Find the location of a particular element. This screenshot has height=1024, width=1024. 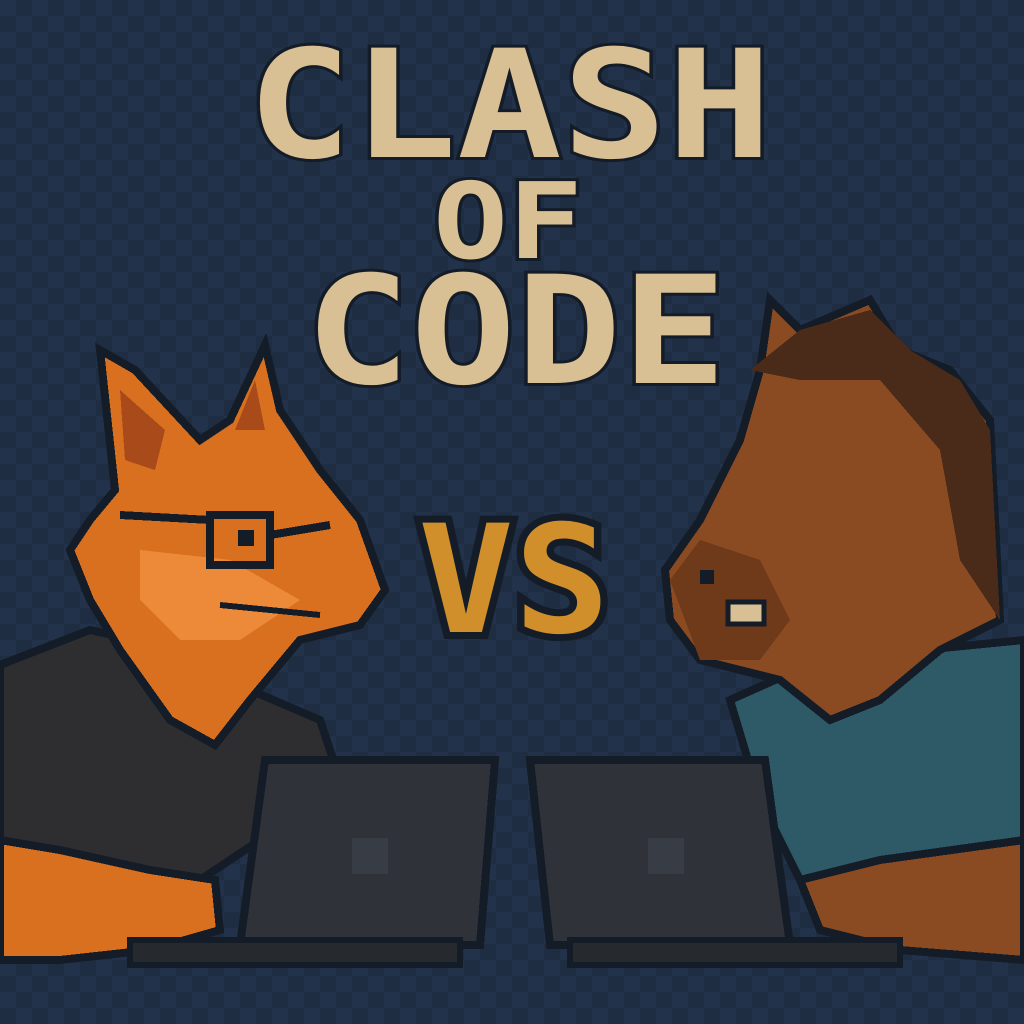

horse-eye is located at coordinates (746, 613).